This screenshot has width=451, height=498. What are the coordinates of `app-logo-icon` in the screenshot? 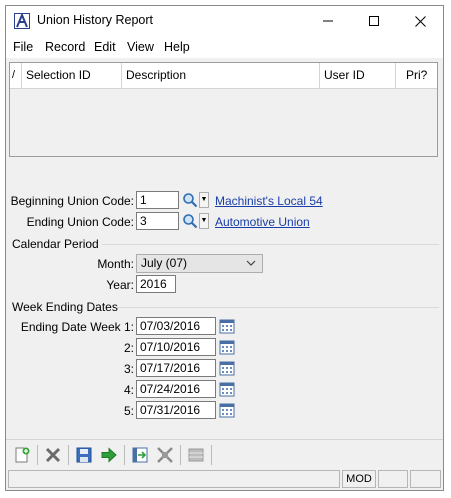 It's located at (22, 21).